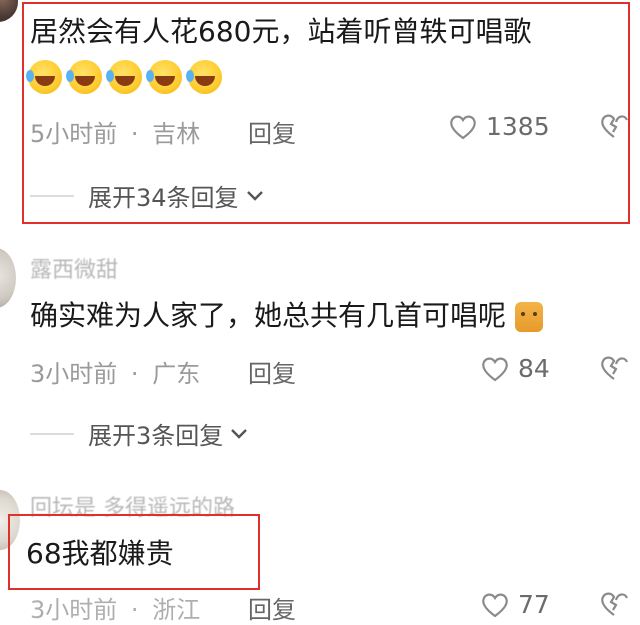 The width and height of the screenshot is (640, 625). I want to click on cat-emoji-icon, so click(528, 317).